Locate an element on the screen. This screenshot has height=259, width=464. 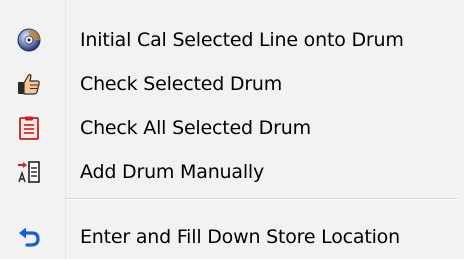
clipboard-checklist-icon is located at coordinates (29, 128).